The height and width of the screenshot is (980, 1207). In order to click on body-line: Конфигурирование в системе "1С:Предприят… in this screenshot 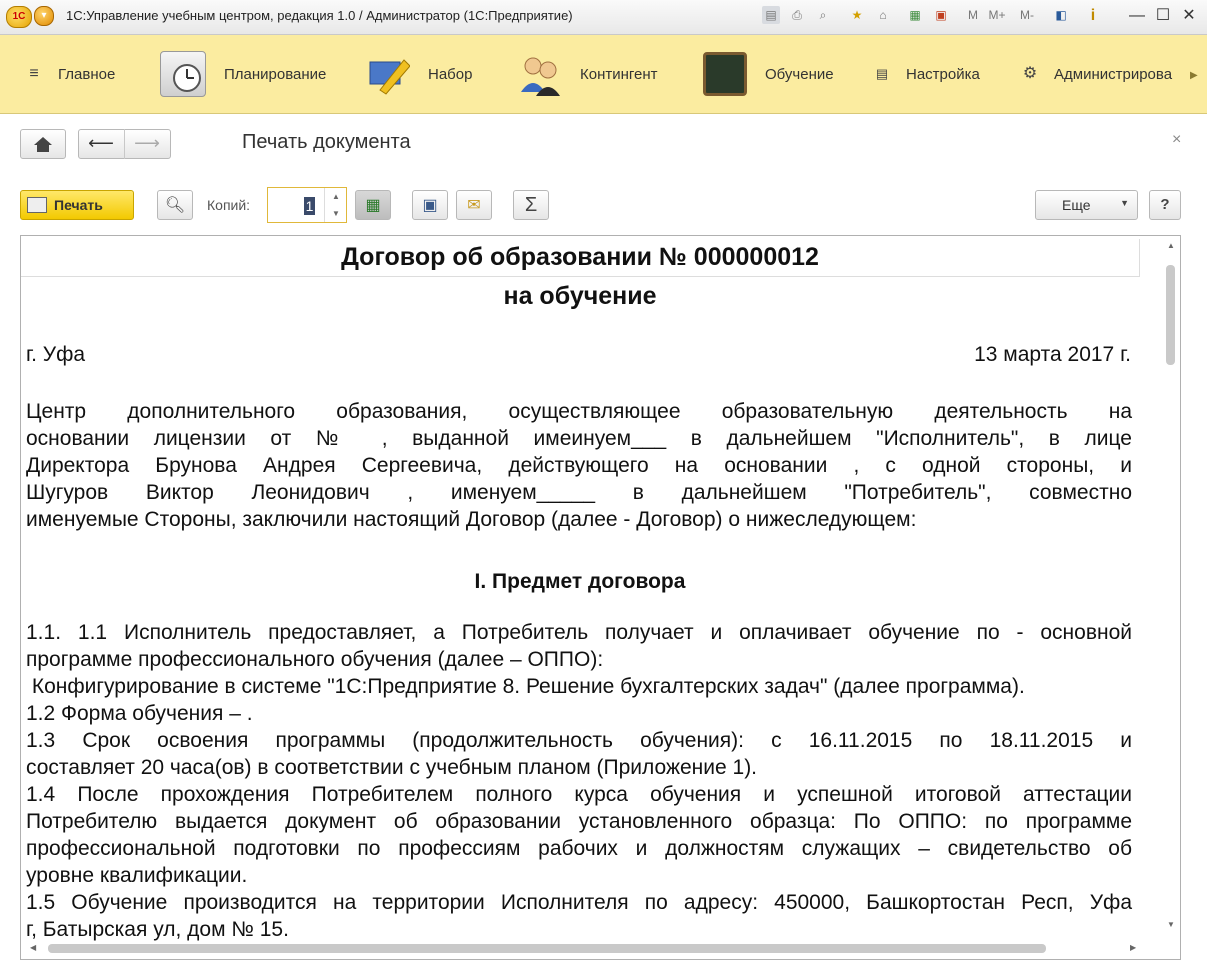, I will do `click(525, 686)`.